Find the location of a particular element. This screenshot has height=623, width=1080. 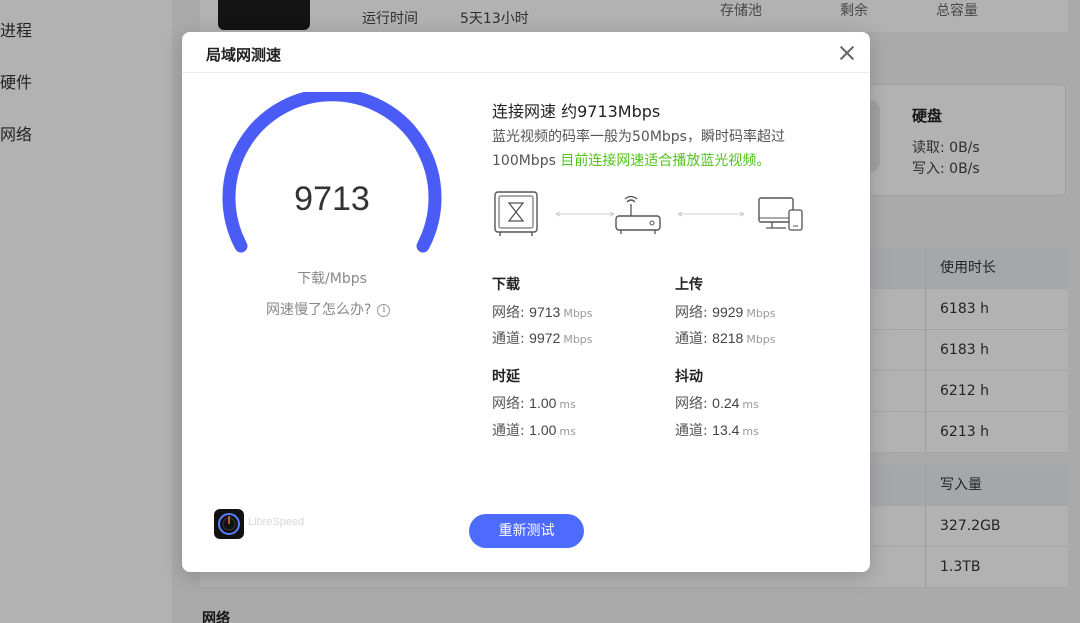

slow-speed-help-link: 网速慢了怎么办? i is located at coordinates (328, 309).